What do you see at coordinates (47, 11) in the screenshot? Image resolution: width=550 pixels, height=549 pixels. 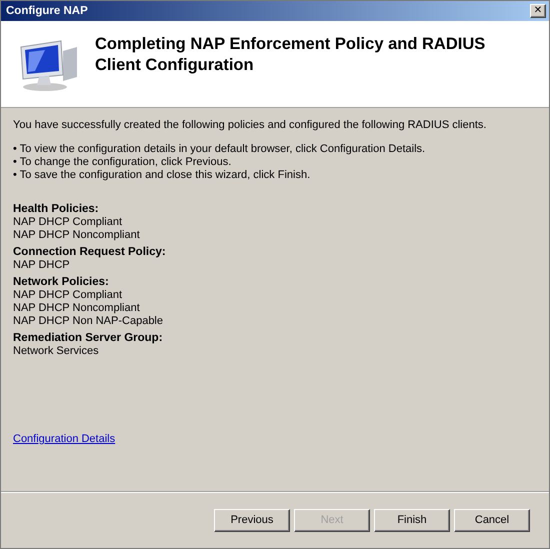 I see `window-title: Configure NAP` at bounding box center [47, 11].